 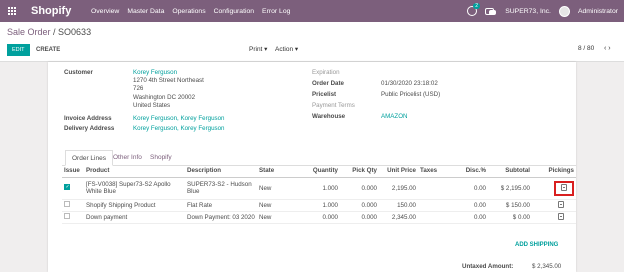 What do you see at coordinates (510, 217) in the screenshot?
I see `subtotal-cell: $ 0.00` at bounding box center [510, 217].